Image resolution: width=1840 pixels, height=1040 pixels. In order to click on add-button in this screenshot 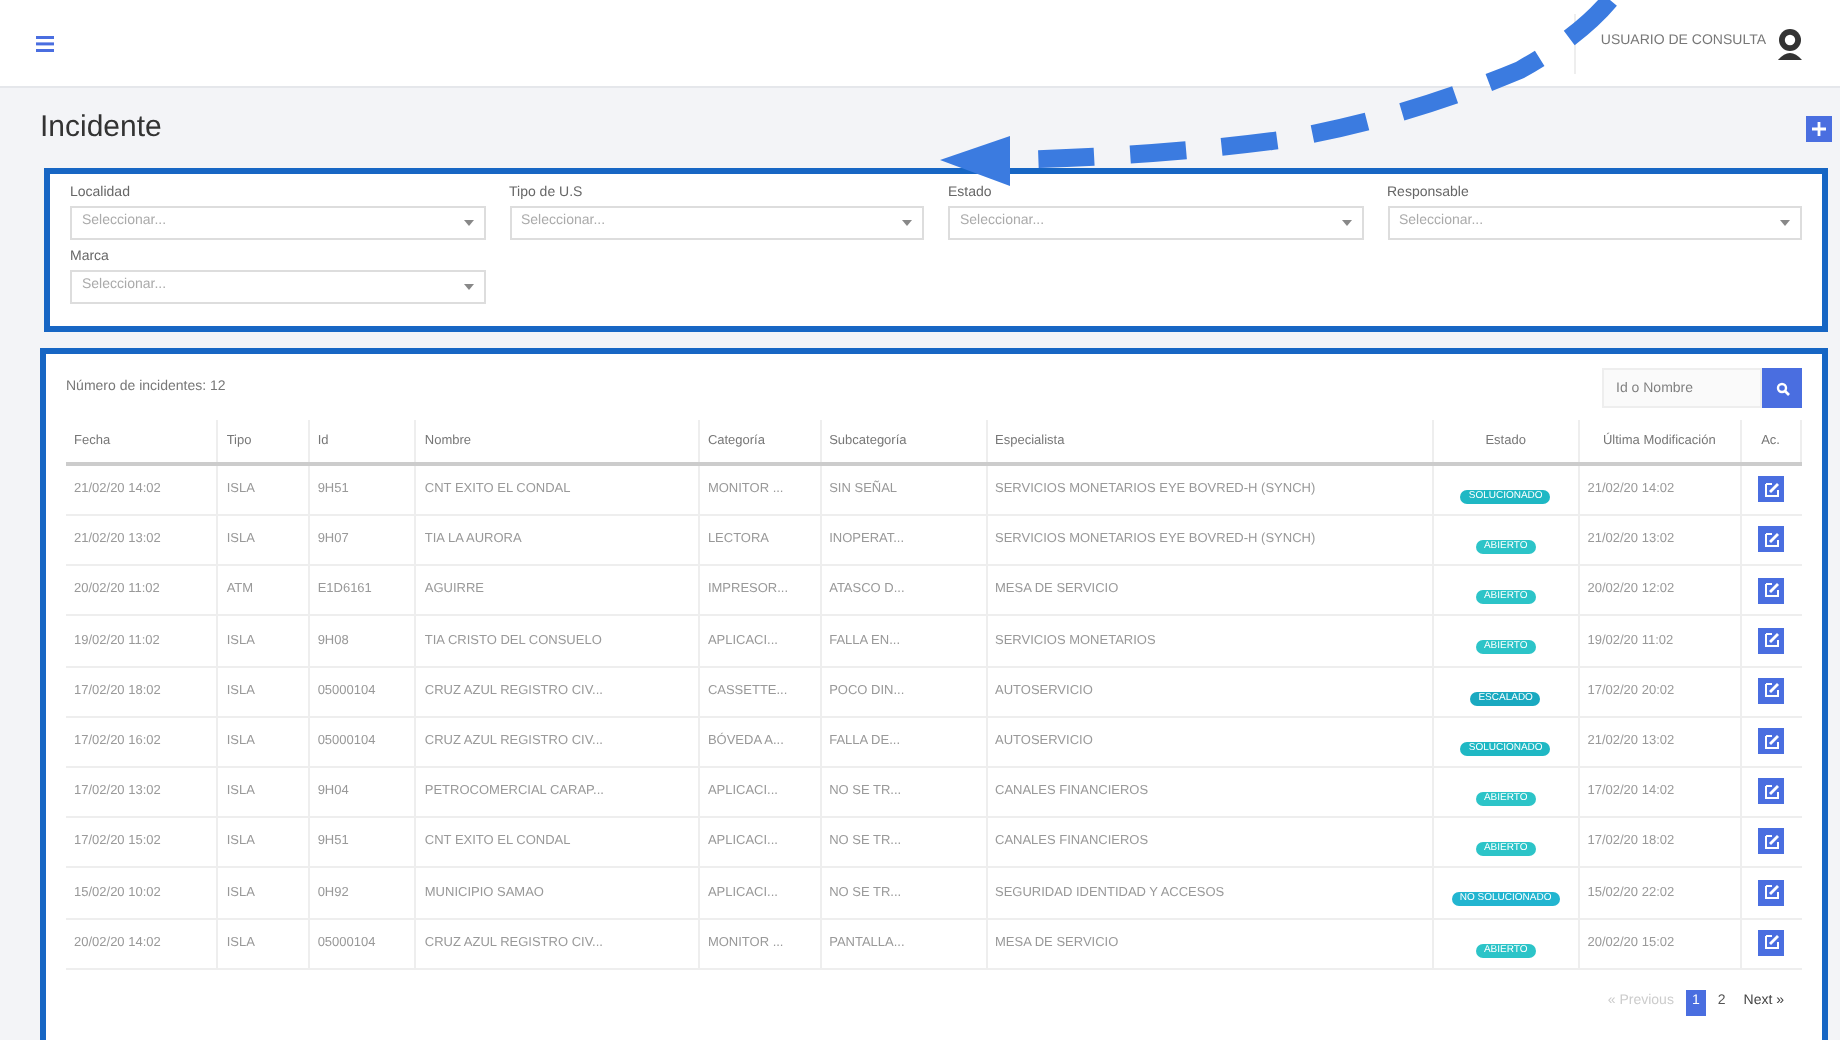, I will do `click(1819, 128)`.